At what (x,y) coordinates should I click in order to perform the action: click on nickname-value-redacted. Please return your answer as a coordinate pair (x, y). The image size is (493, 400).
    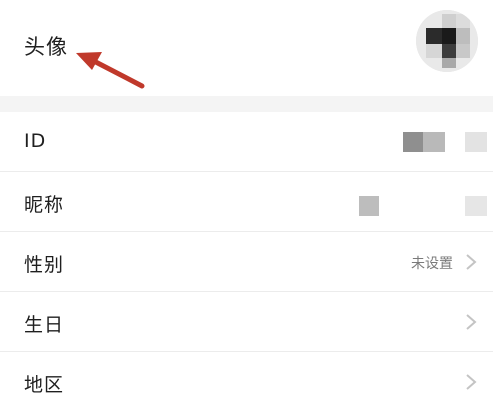
    Looking at the image, I should click on (369, 206).